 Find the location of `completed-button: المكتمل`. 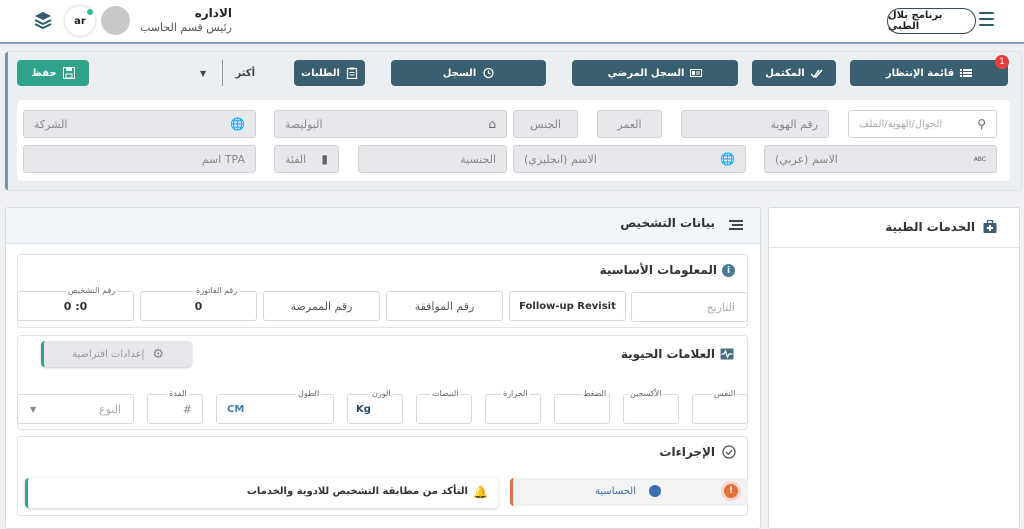

completed-button: المكتمل is located at coordinates (794, 73).